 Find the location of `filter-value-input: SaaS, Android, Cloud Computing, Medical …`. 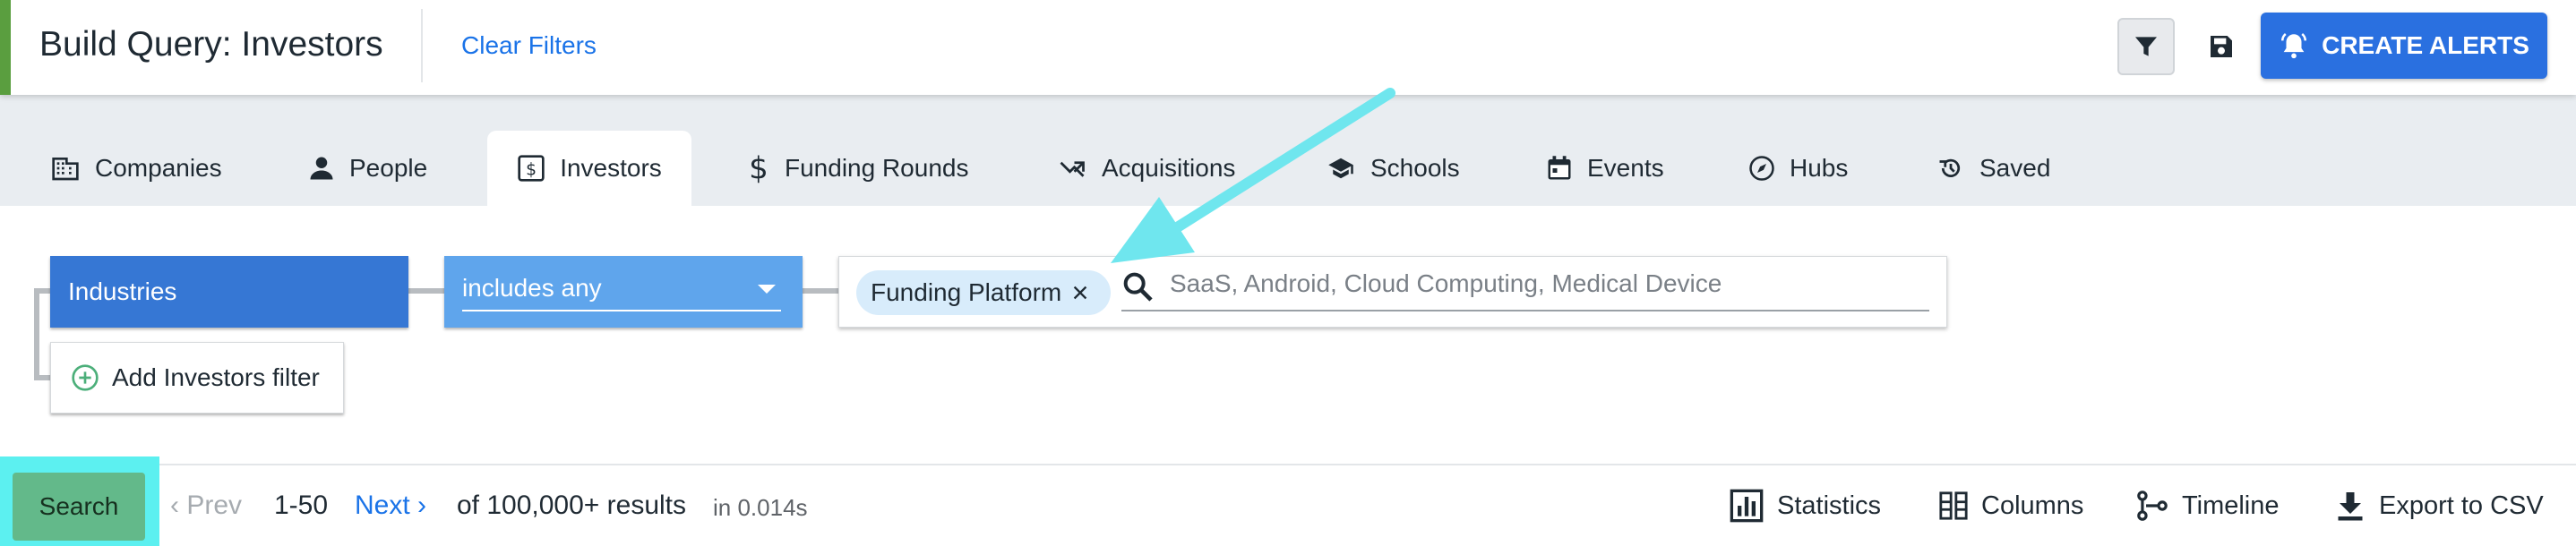

filter-value-input: SaaS, Android, Cloud Computing, Medical … is located at coordinates (1446, 283).